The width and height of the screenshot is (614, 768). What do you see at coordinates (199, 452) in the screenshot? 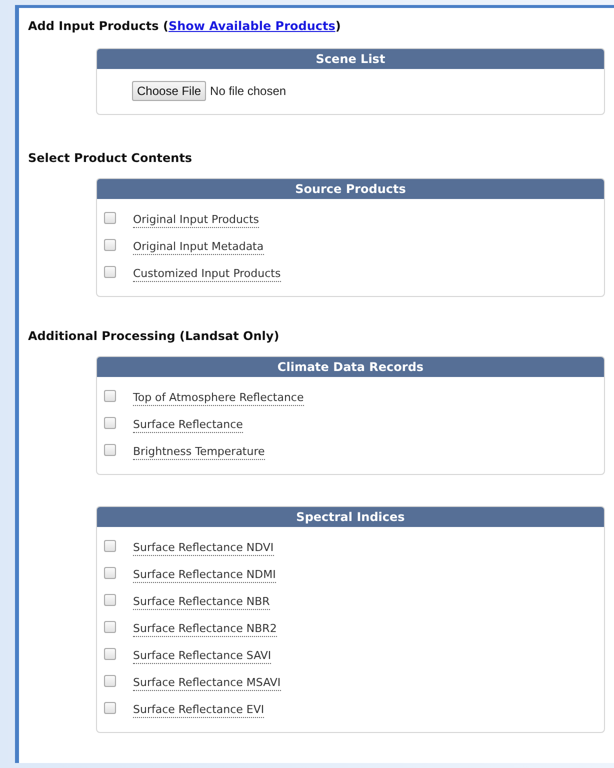
I see `option-label: Brightness Temperature` at bounding box center [199, 452].